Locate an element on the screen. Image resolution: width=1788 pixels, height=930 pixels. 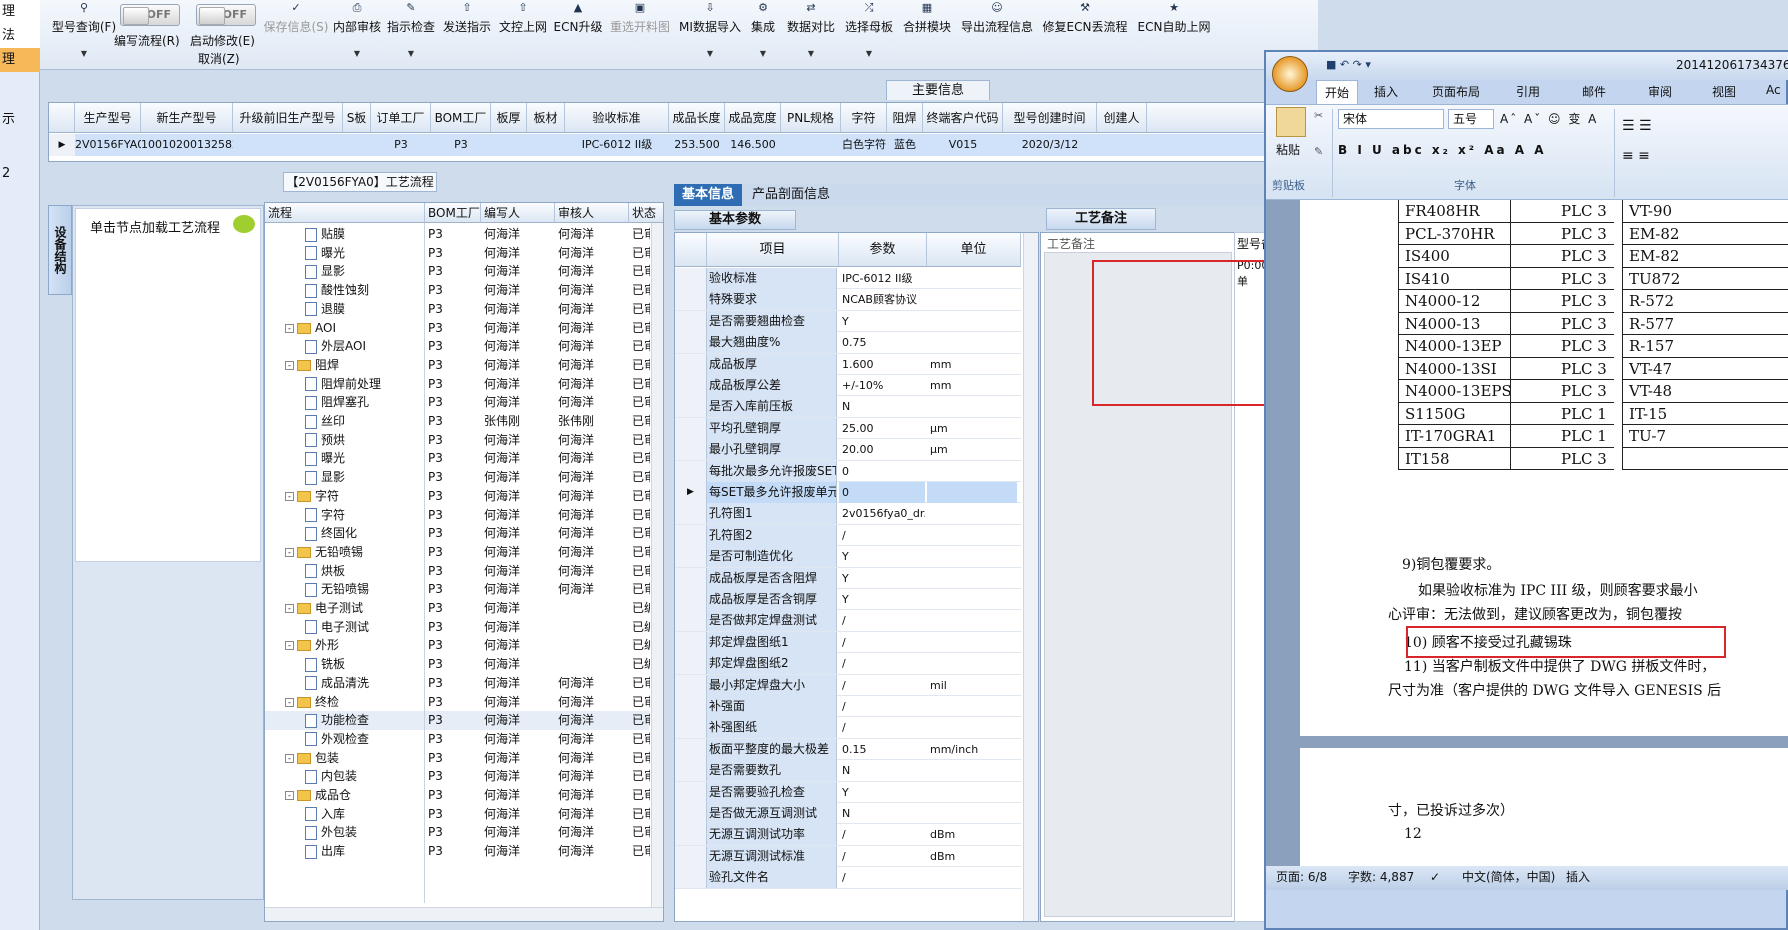
param-row: 无源互调测试功率 / dBm is located at coordinates (848, 835).